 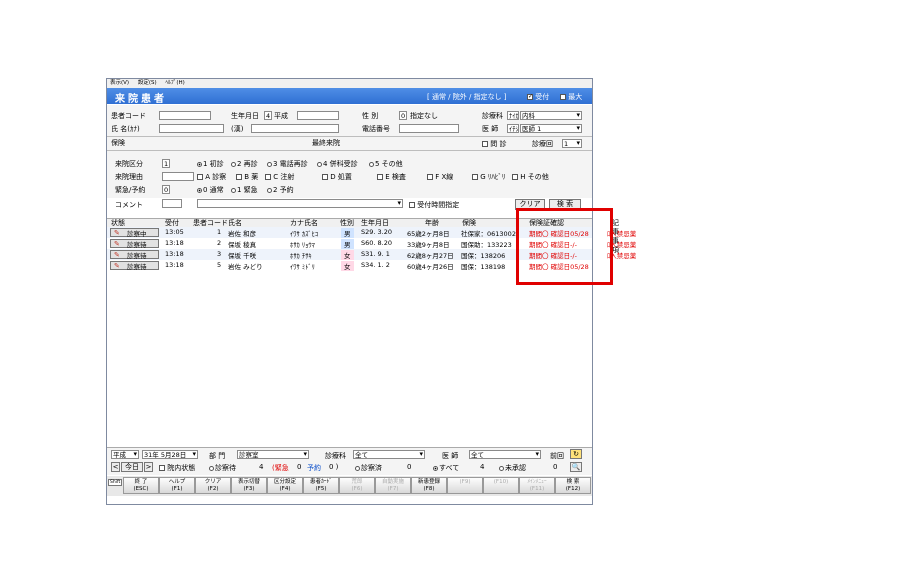 I want to click on fkey-7-button: 自動実施 (F7), so click(x=393, y=485).